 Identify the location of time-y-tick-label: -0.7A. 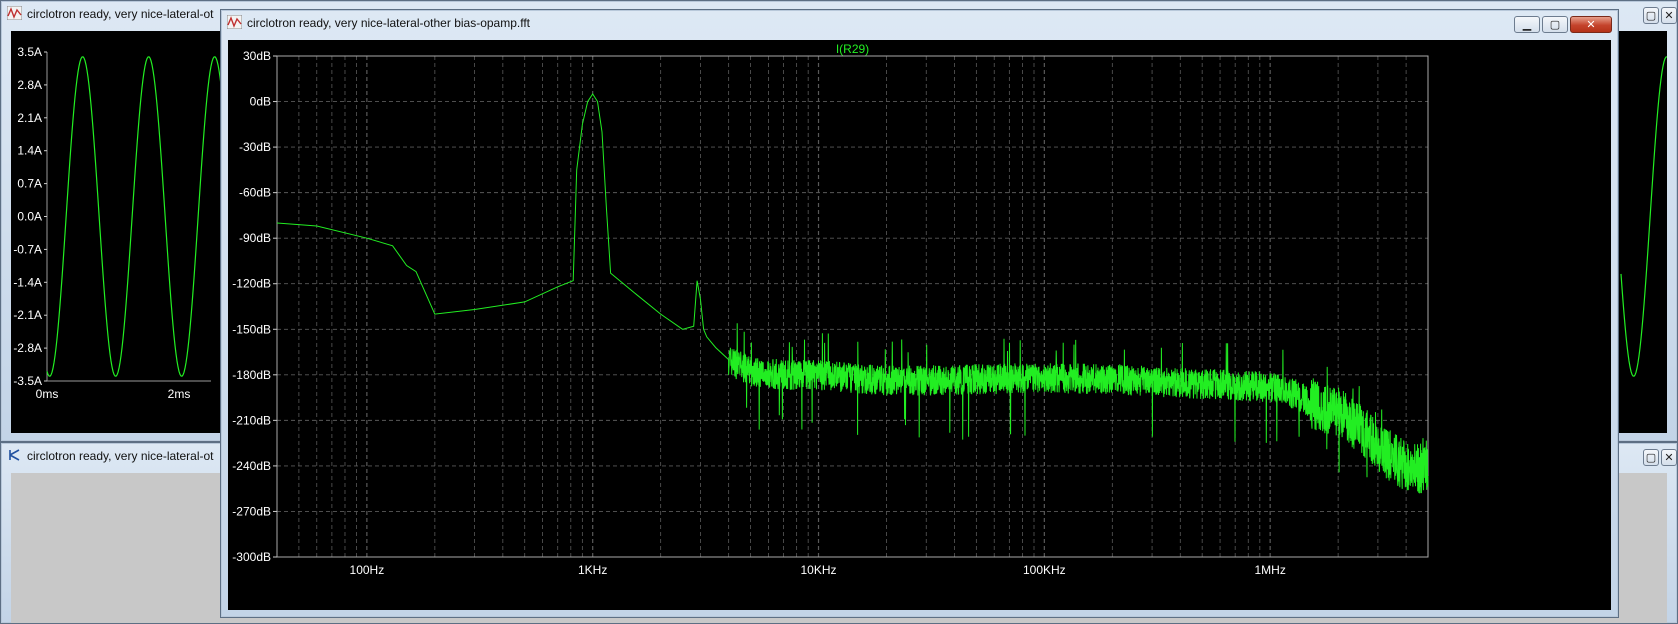
(27, 249).